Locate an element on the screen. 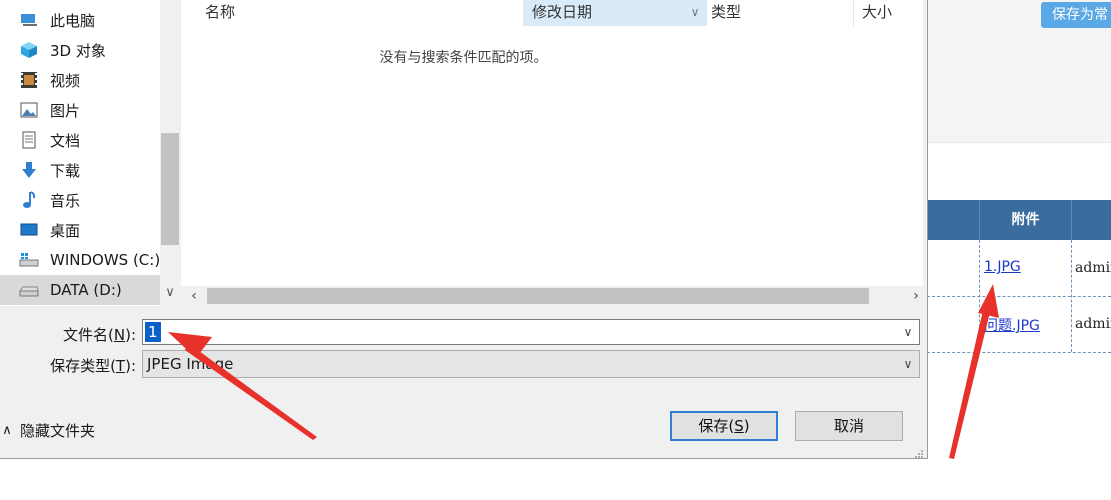  cancel-button: 取消 is located at coordinates (849, 426).